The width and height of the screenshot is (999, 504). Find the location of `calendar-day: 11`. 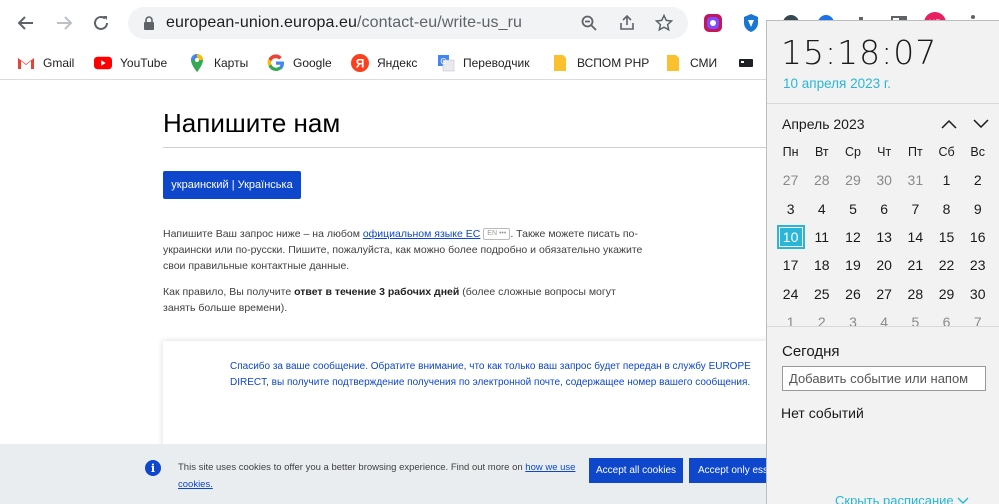

calendar-day: 11 is located at coordinates (821, 237).